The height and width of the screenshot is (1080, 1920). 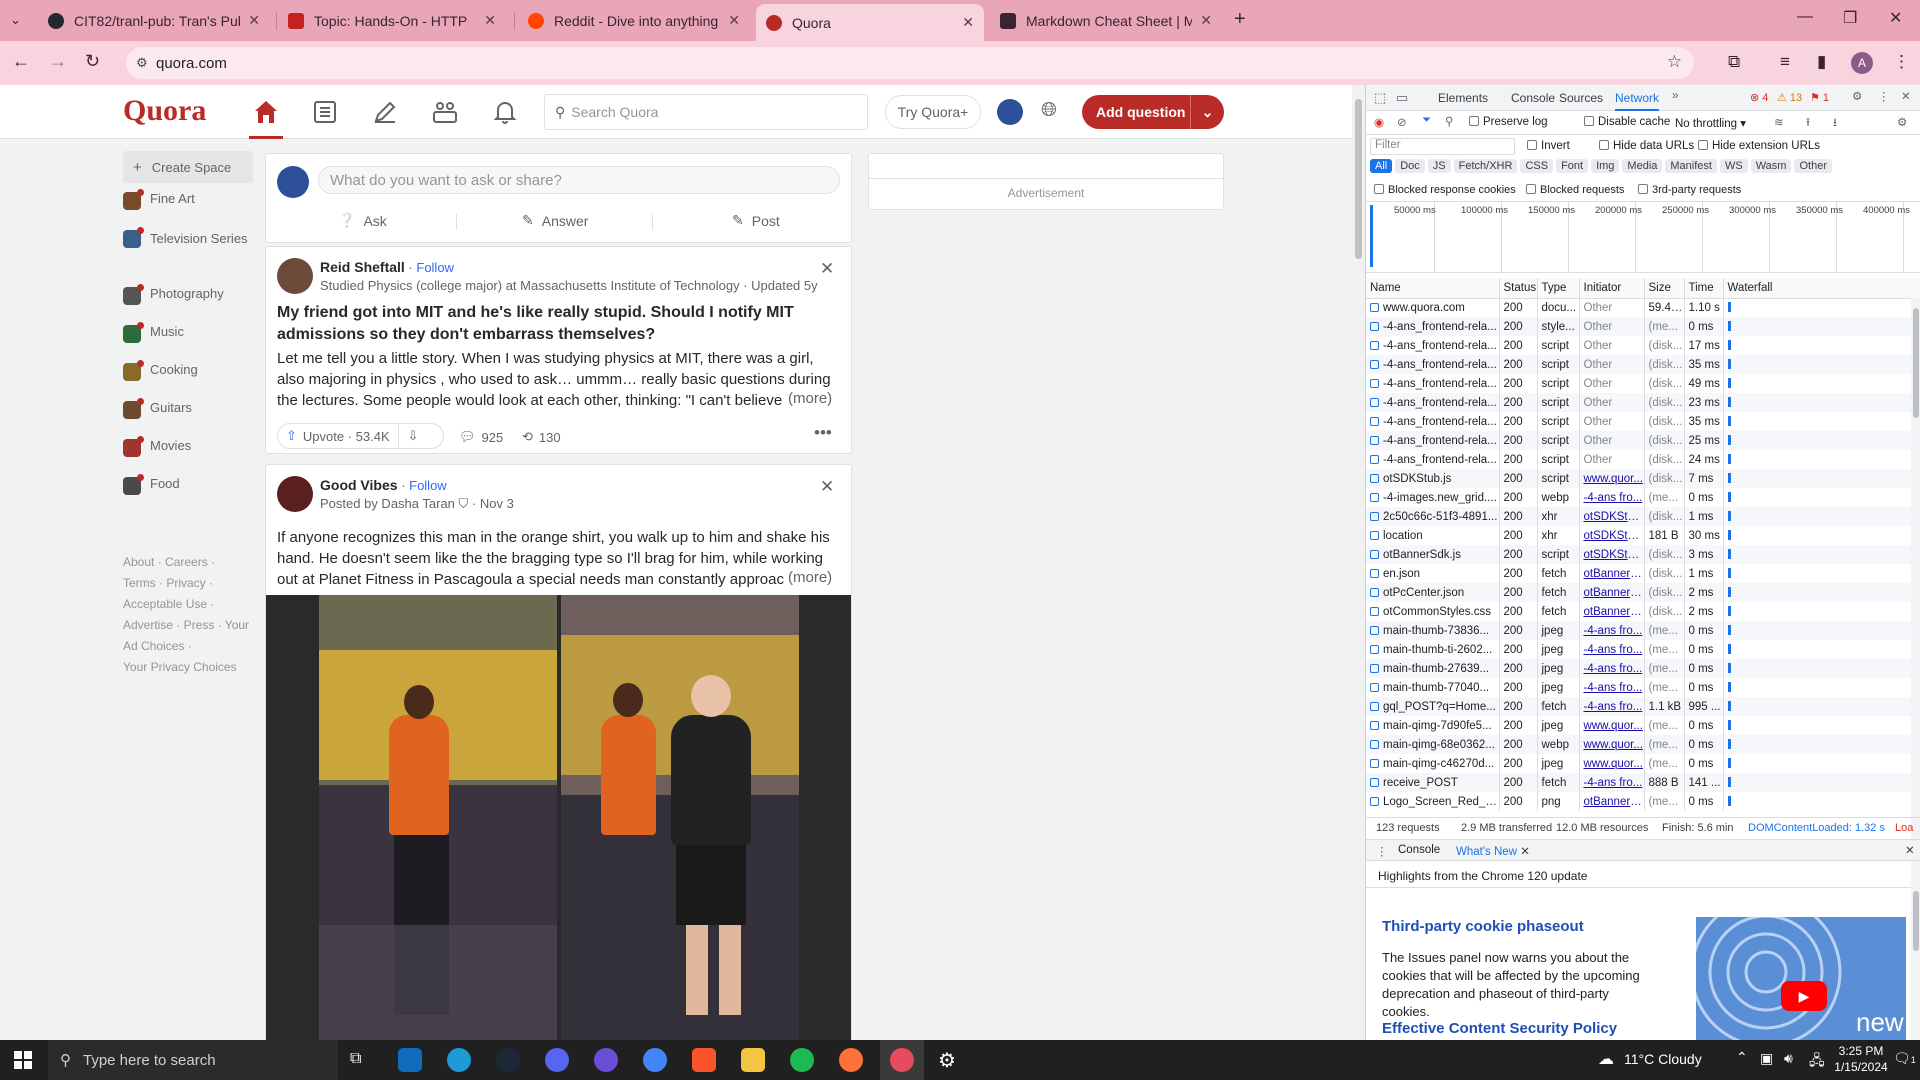 What do you see at coordinates (1862, 63) in the screenshot?
I see `profile-avatar: A` at bounding box center [1862, 63].